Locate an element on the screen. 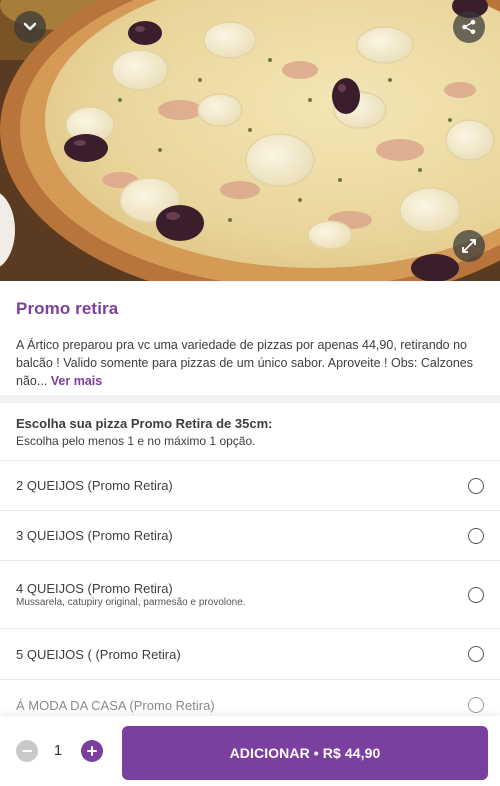  minus-icon is located at coordinates (27, 751).